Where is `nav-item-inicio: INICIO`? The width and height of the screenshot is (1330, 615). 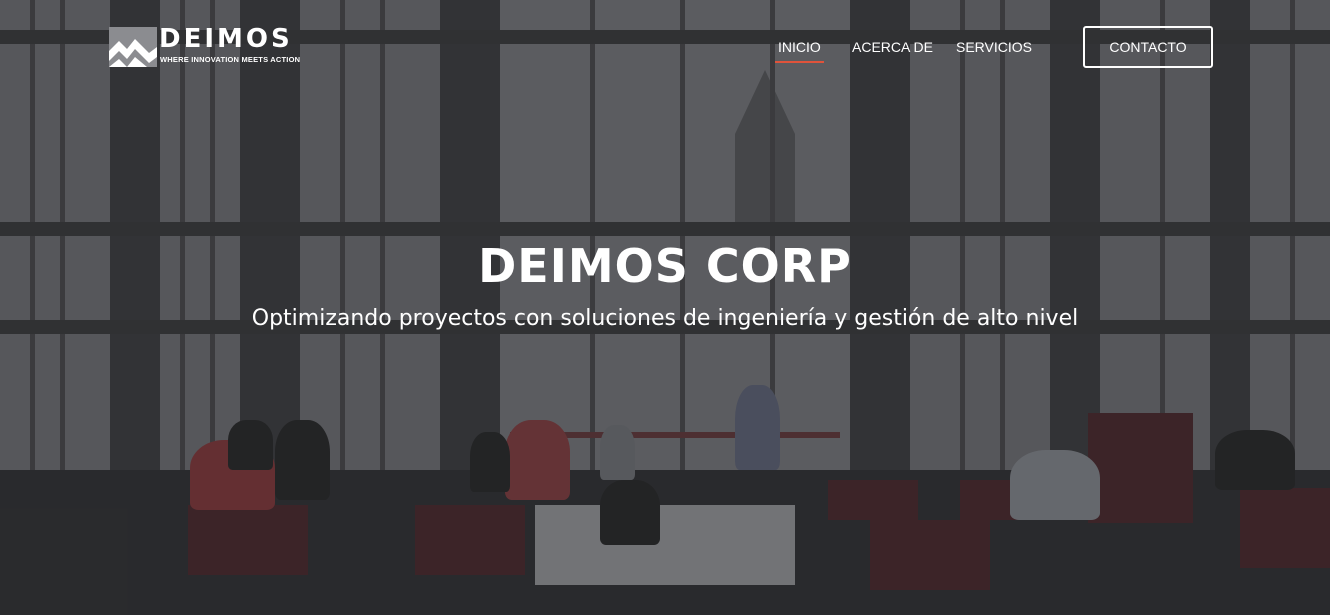
nav-item-inicio: INICIO is located at coordinates (799, 50).